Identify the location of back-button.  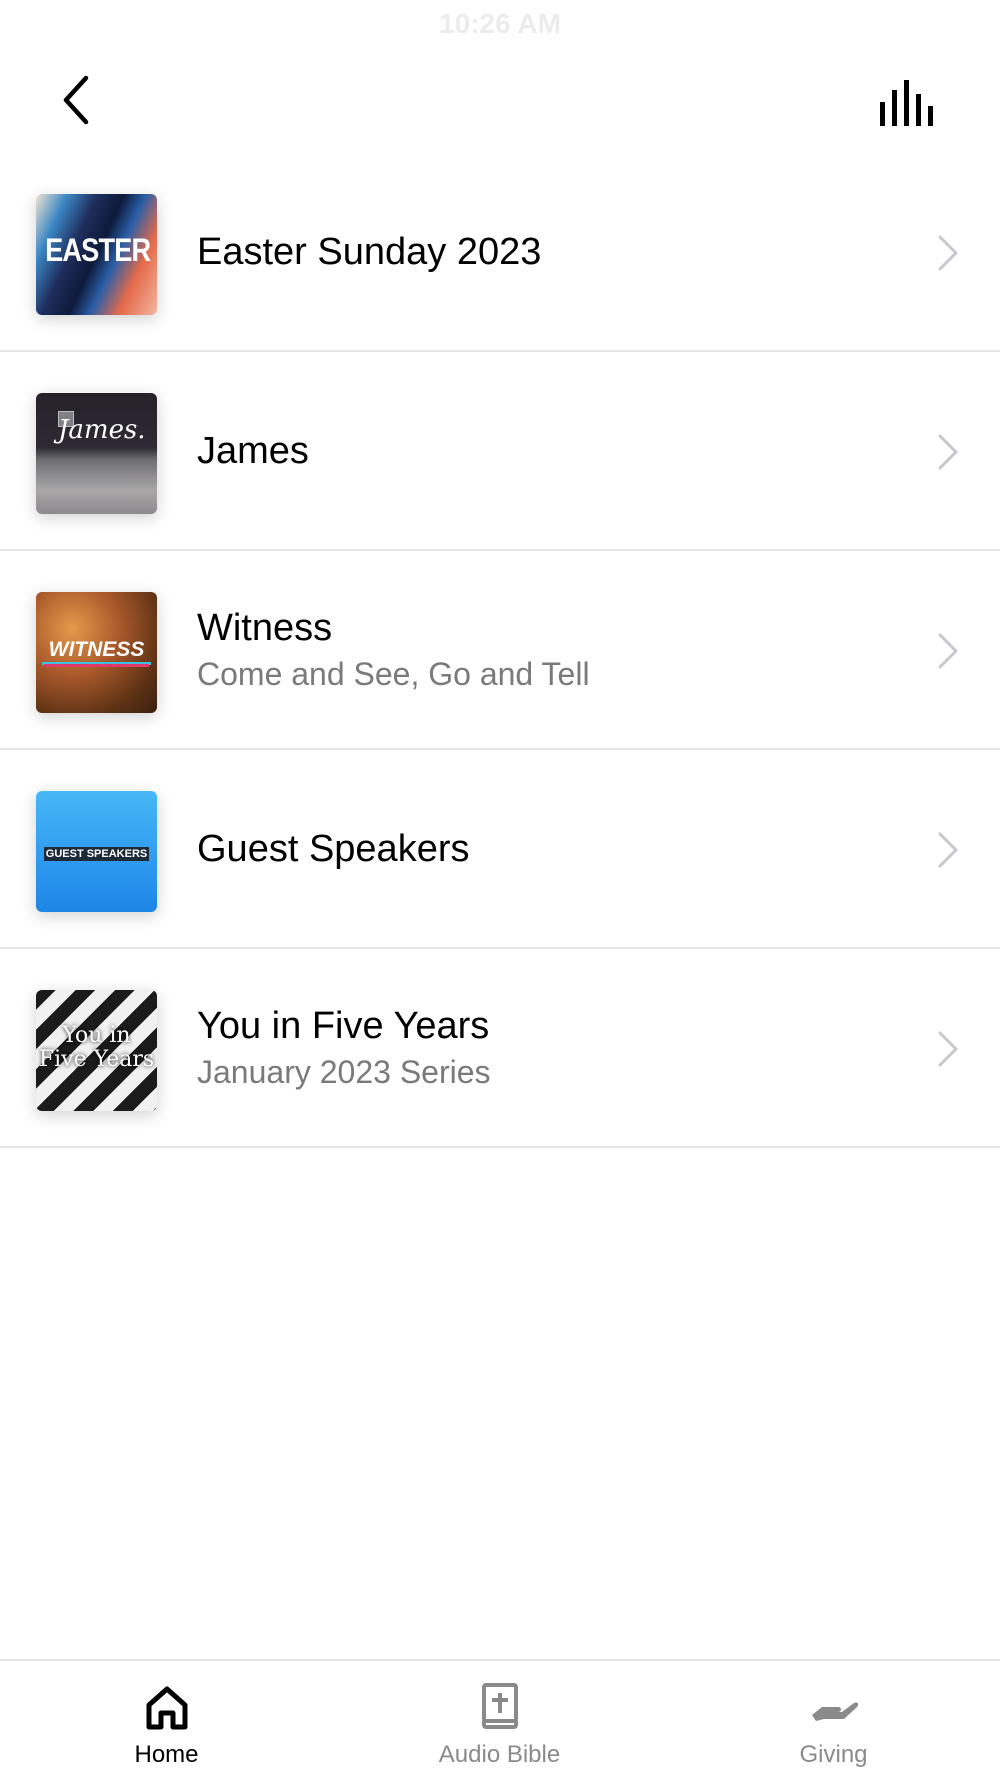
(80, 100).